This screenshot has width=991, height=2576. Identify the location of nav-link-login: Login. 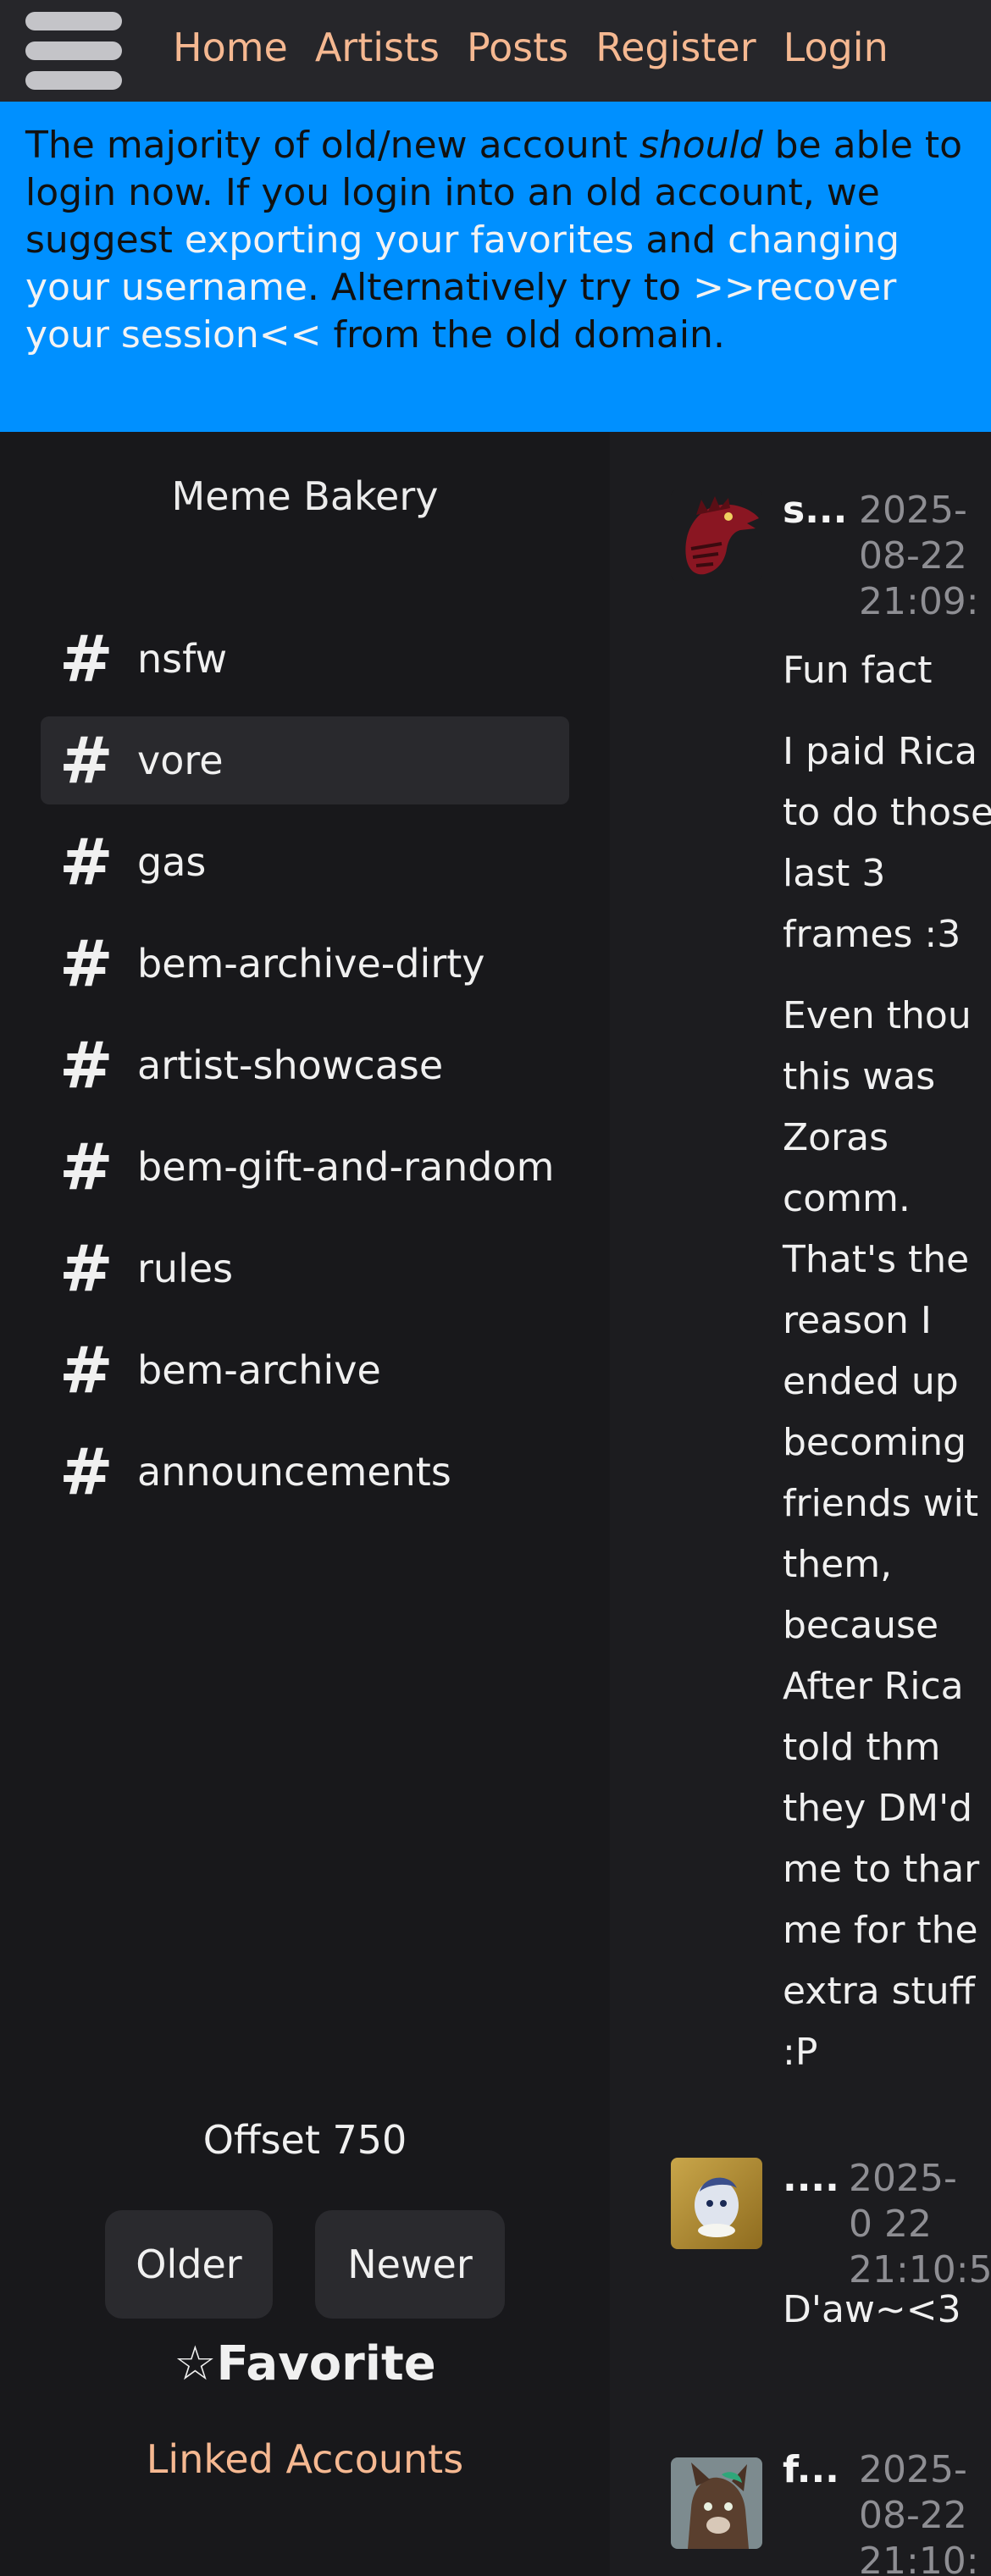
(836, 47).